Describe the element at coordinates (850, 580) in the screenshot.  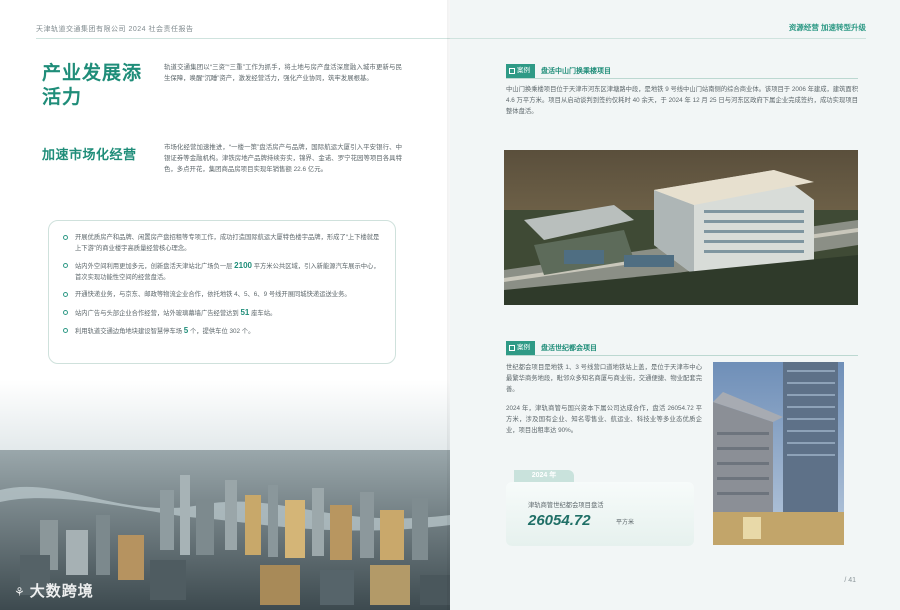
I see `page-number: / 41` at that location.